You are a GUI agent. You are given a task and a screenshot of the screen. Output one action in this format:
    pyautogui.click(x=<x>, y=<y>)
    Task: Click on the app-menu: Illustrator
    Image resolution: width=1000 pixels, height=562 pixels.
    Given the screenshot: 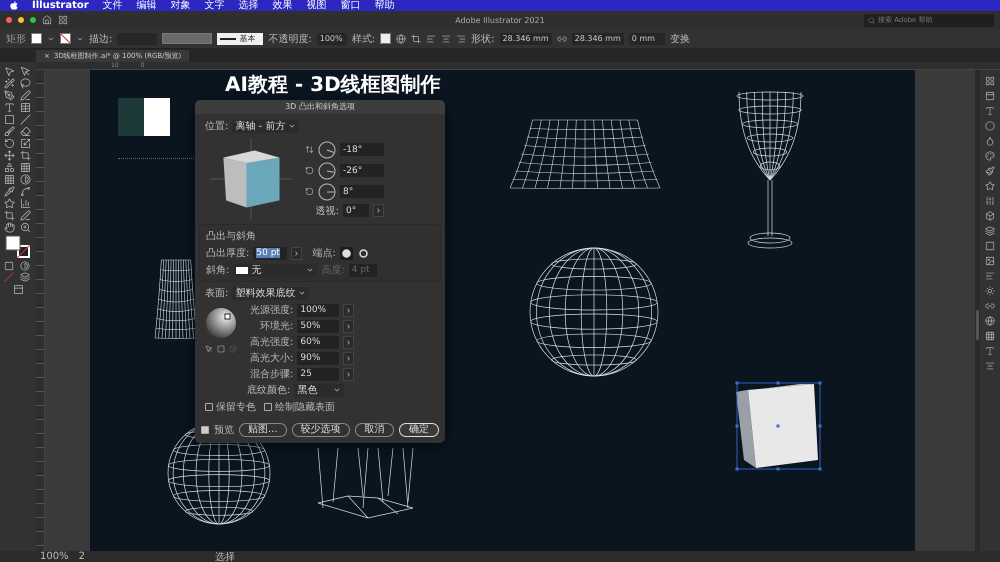 What is the action you would take?
    pyautogui.click(x=60, y=5)
    